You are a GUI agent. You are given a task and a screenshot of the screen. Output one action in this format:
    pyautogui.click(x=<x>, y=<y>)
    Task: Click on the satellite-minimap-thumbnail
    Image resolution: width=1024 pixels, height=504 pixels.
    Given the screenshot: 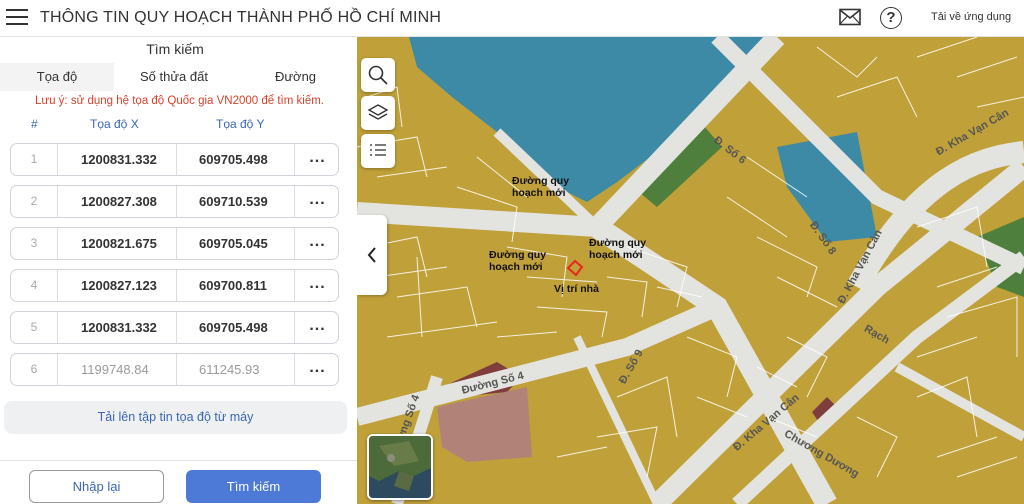 What is the action you would take?
    pyautogui.click(x=400, y=467)
    